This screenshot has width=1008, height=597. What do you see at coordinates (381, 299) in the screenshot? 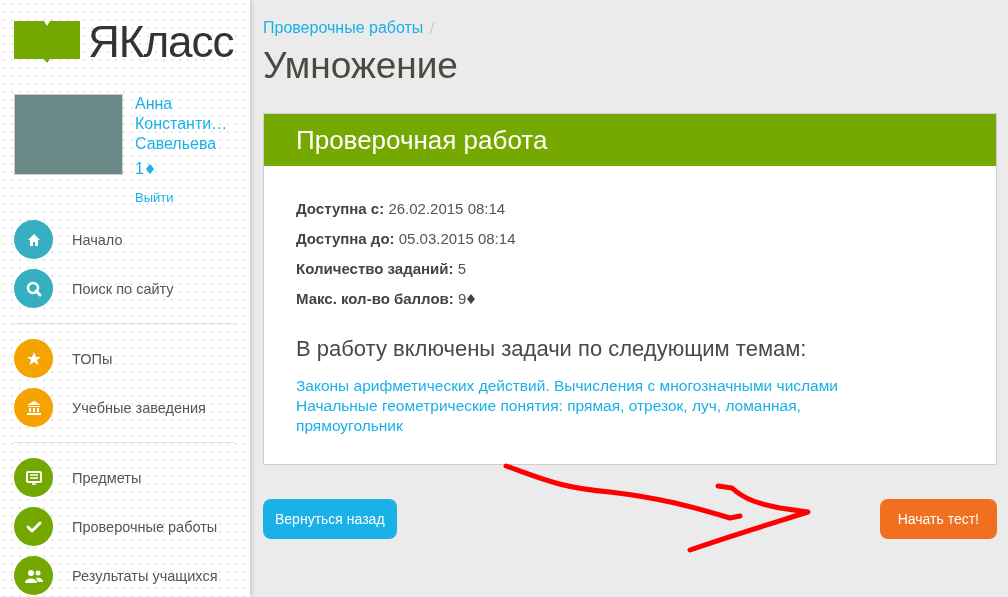
I see `detail-text: Макс. кол-во баллов: 9` at bounding box center [381, 299].